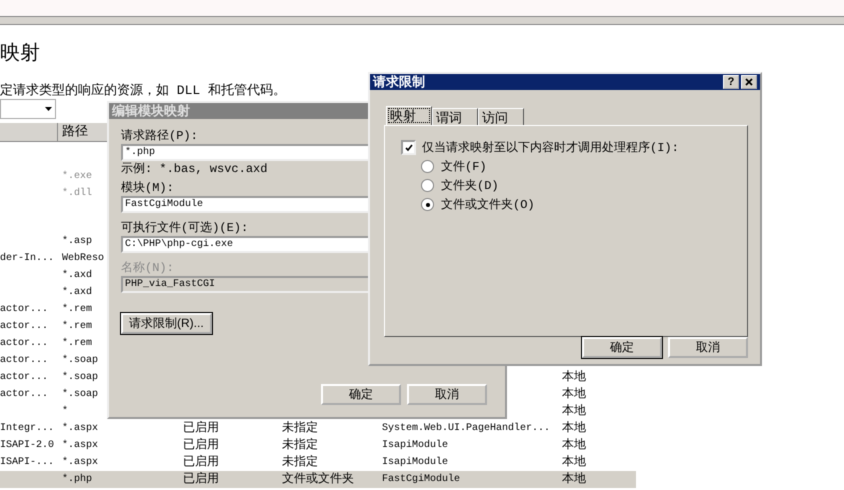  I want to click on table-cell-text: *, so click(65, 411).